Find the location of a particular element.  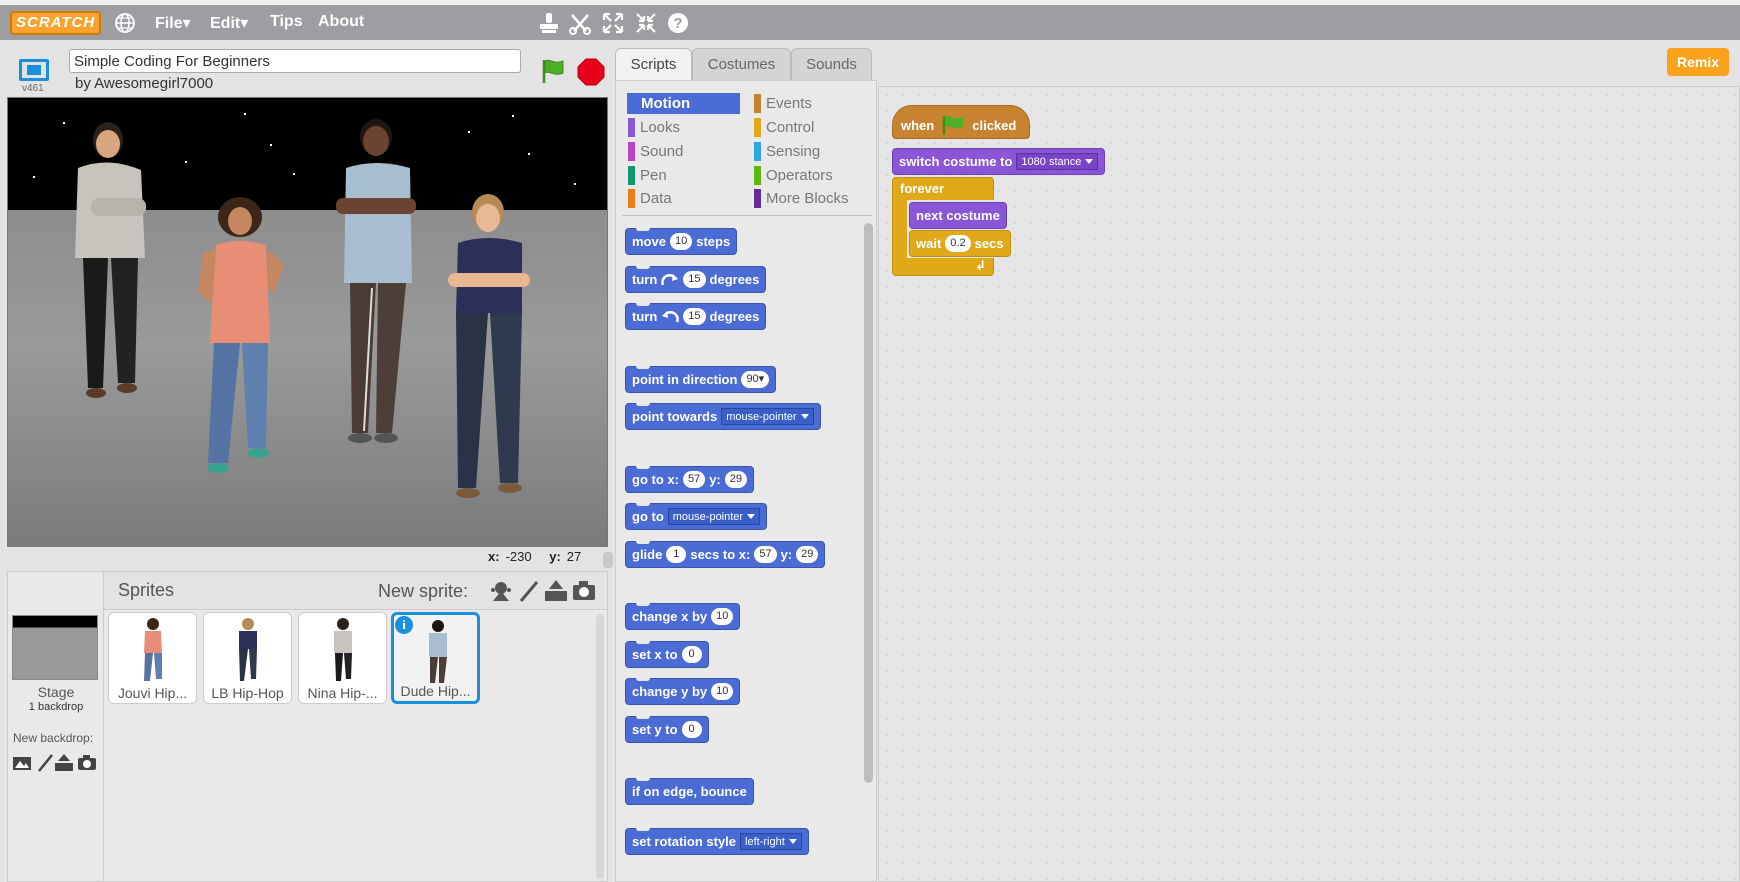

tab-sounds: Sounds is located at coordinates (831, 65).